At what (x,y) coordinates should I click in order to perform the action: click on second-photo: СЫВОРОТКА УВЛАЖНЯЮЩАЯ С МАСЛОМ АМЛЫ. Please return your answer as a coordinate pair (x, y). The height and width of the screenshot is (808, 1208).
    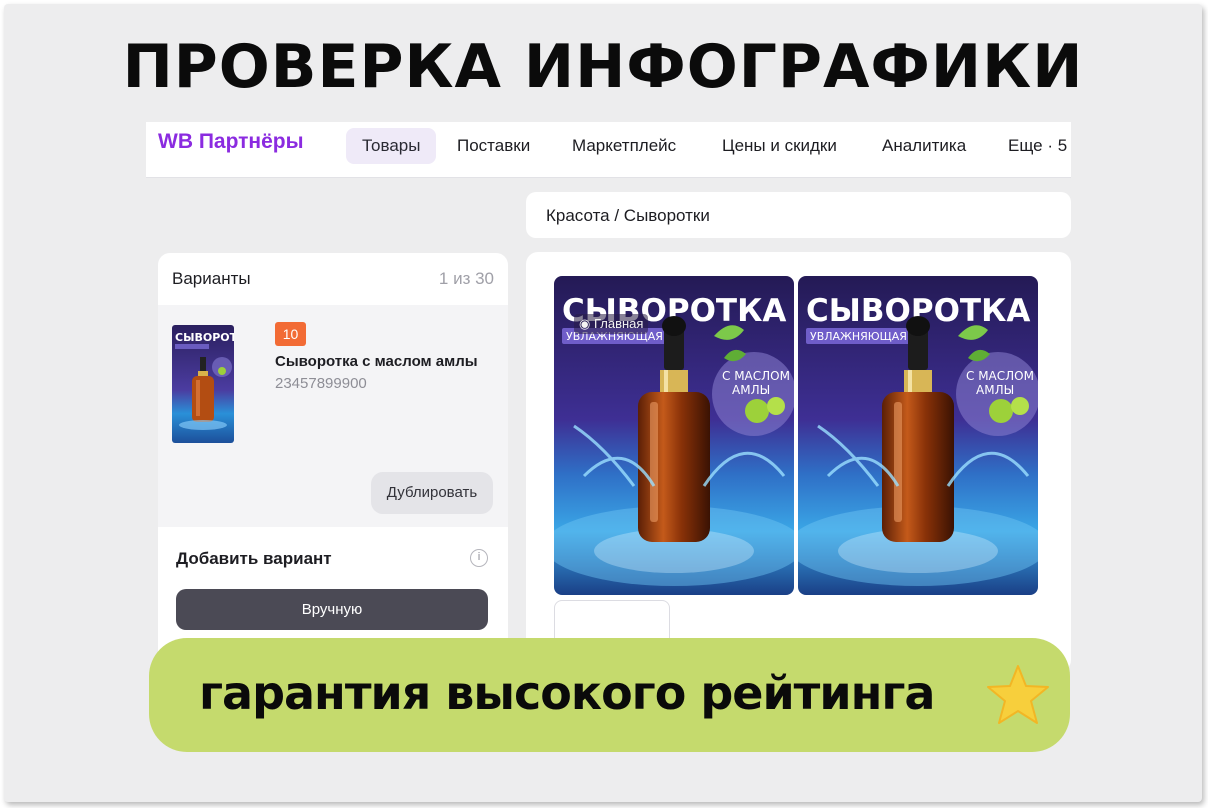
    Looking at the image, I should click on (918, 435).